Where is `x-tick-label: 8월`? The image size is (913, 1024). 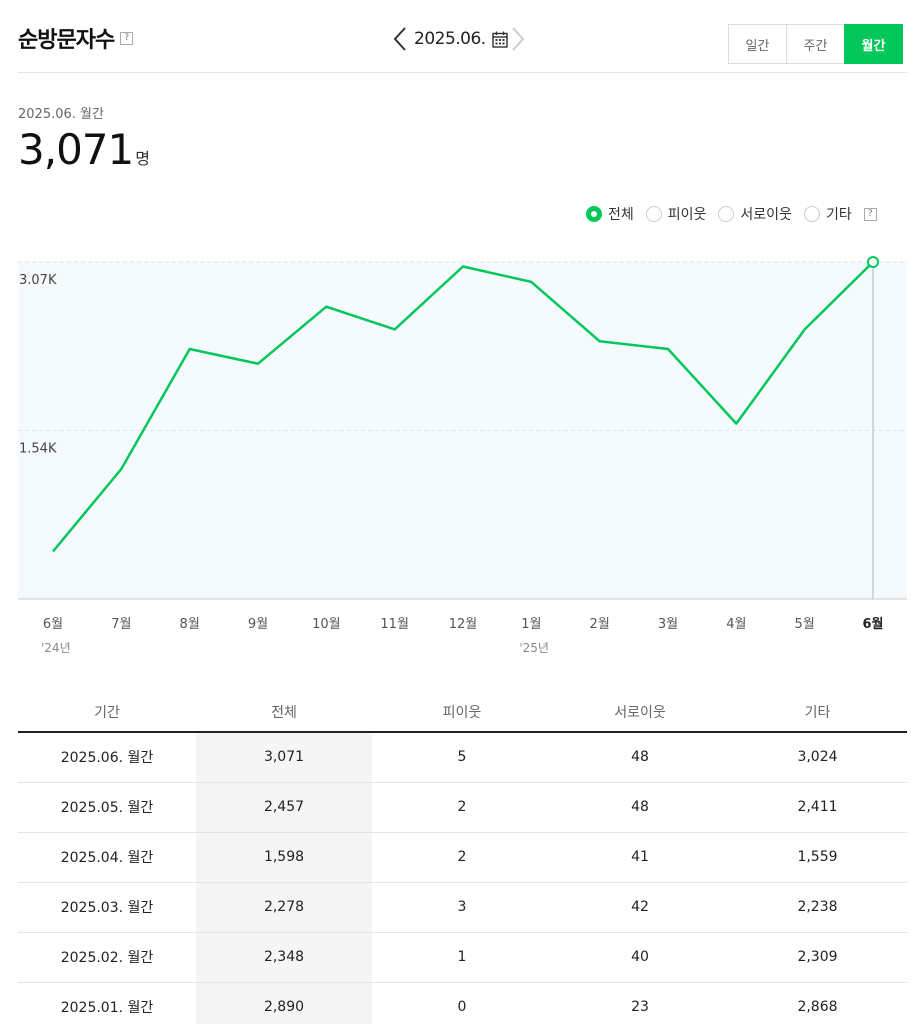 x-tick-label: 8월 is located at coordinates (190, 624).